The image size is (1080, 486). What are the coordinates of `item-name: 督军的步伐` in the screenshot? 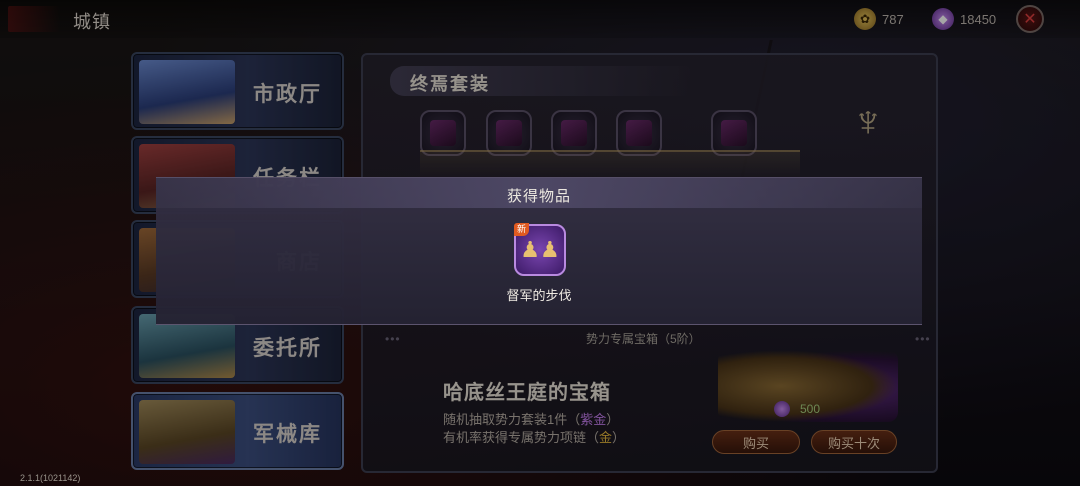 It's located at (539, 295).